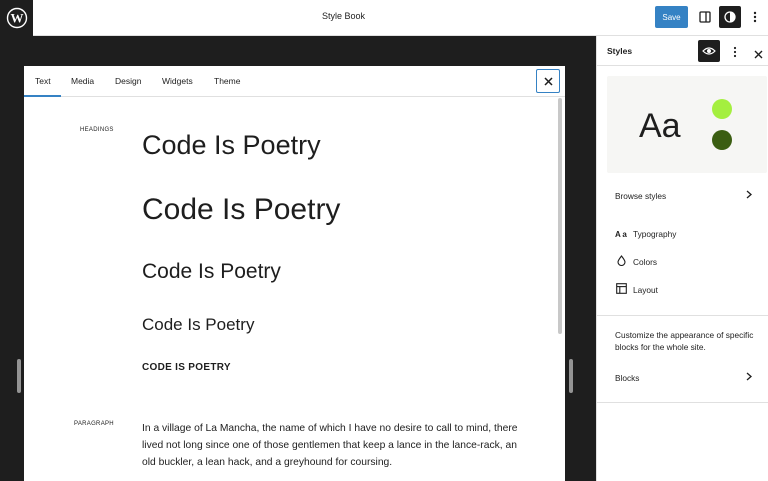 Image resolution: width=768 pixels, height=481 pixels. I want to click on active-tab-indicator, so click(42, 96).